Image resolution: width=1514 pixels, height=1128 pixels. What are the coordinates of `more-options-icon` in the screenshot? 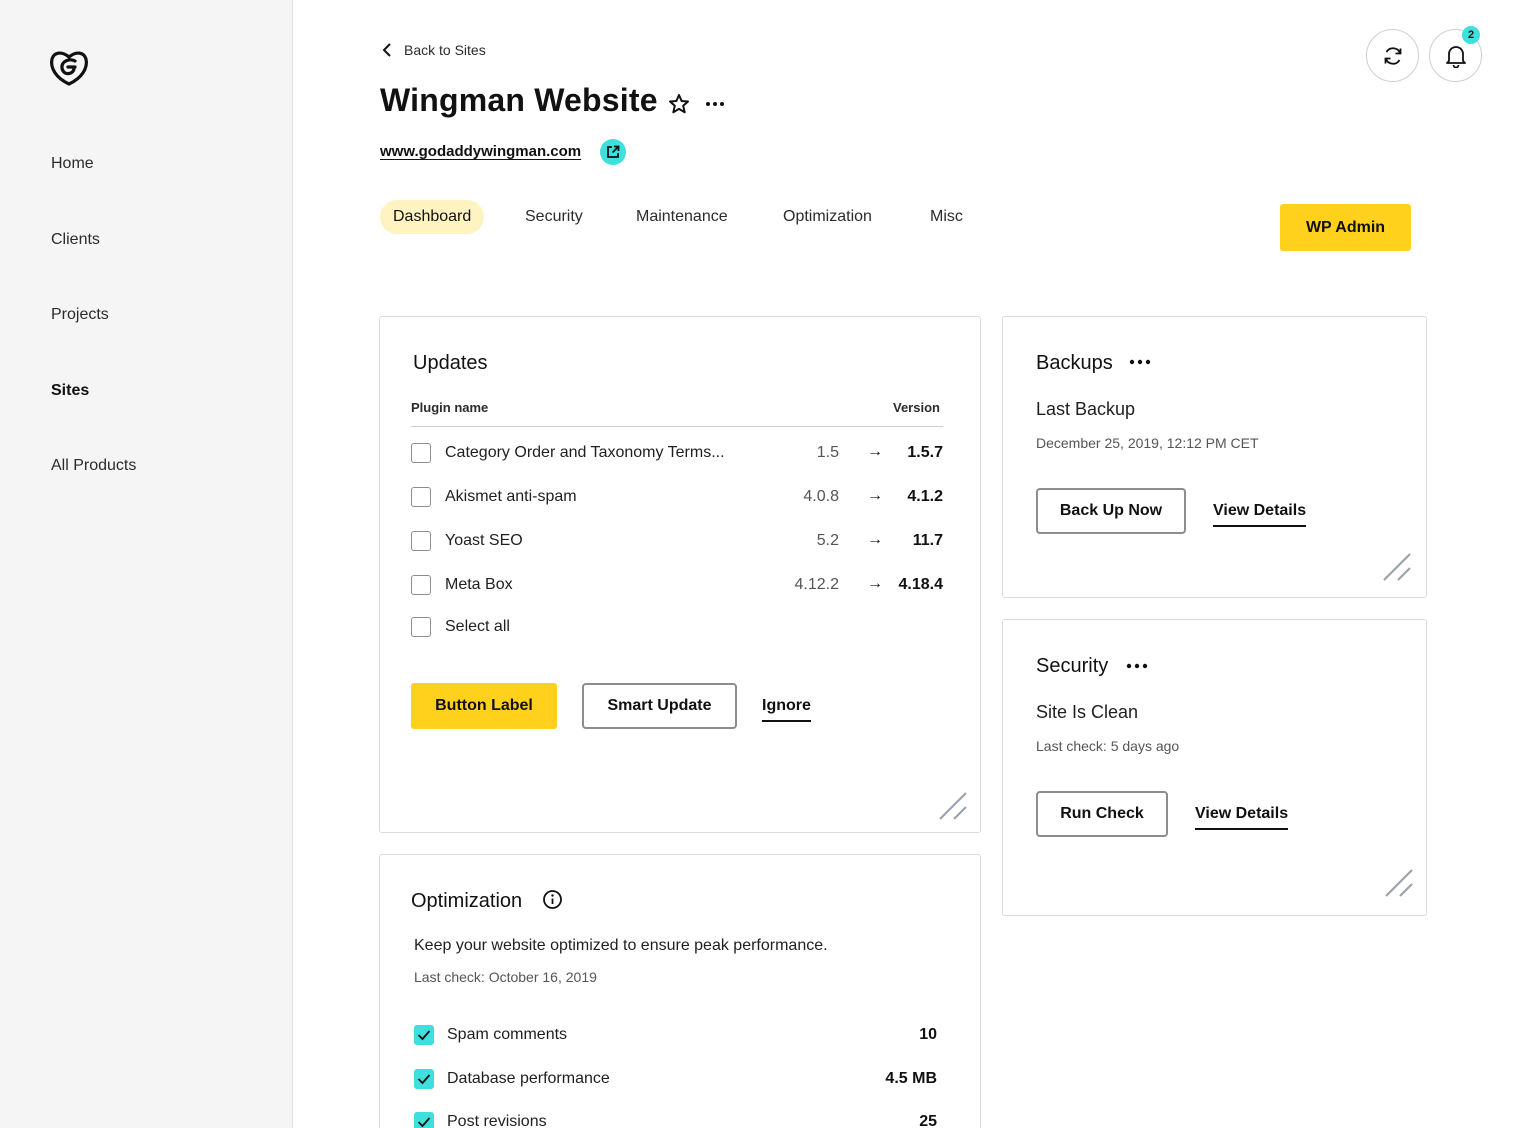 It's located at (715, 104).